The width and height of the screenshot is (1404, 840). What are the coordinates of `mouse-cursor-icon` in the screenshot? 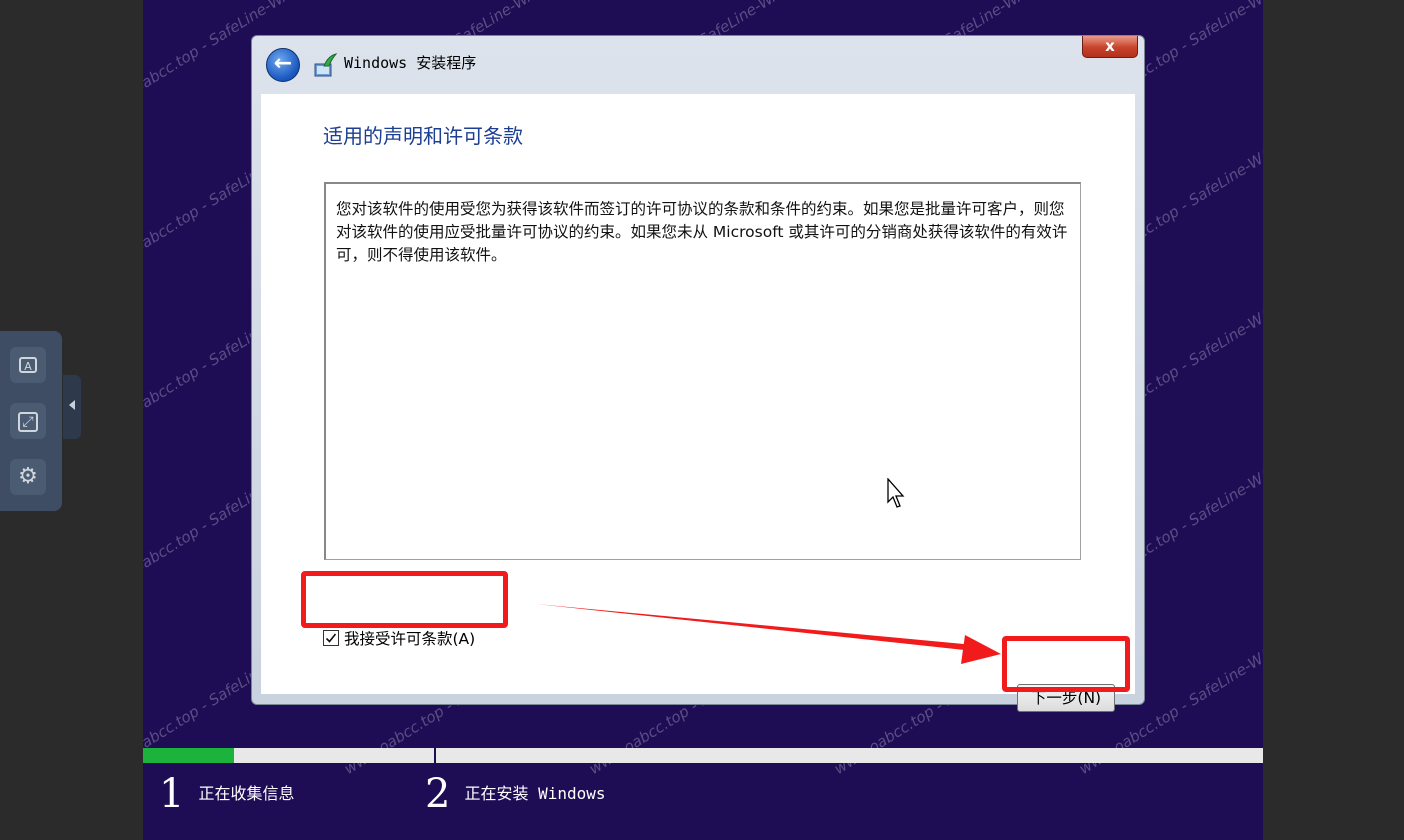 It's located at (896, 493).